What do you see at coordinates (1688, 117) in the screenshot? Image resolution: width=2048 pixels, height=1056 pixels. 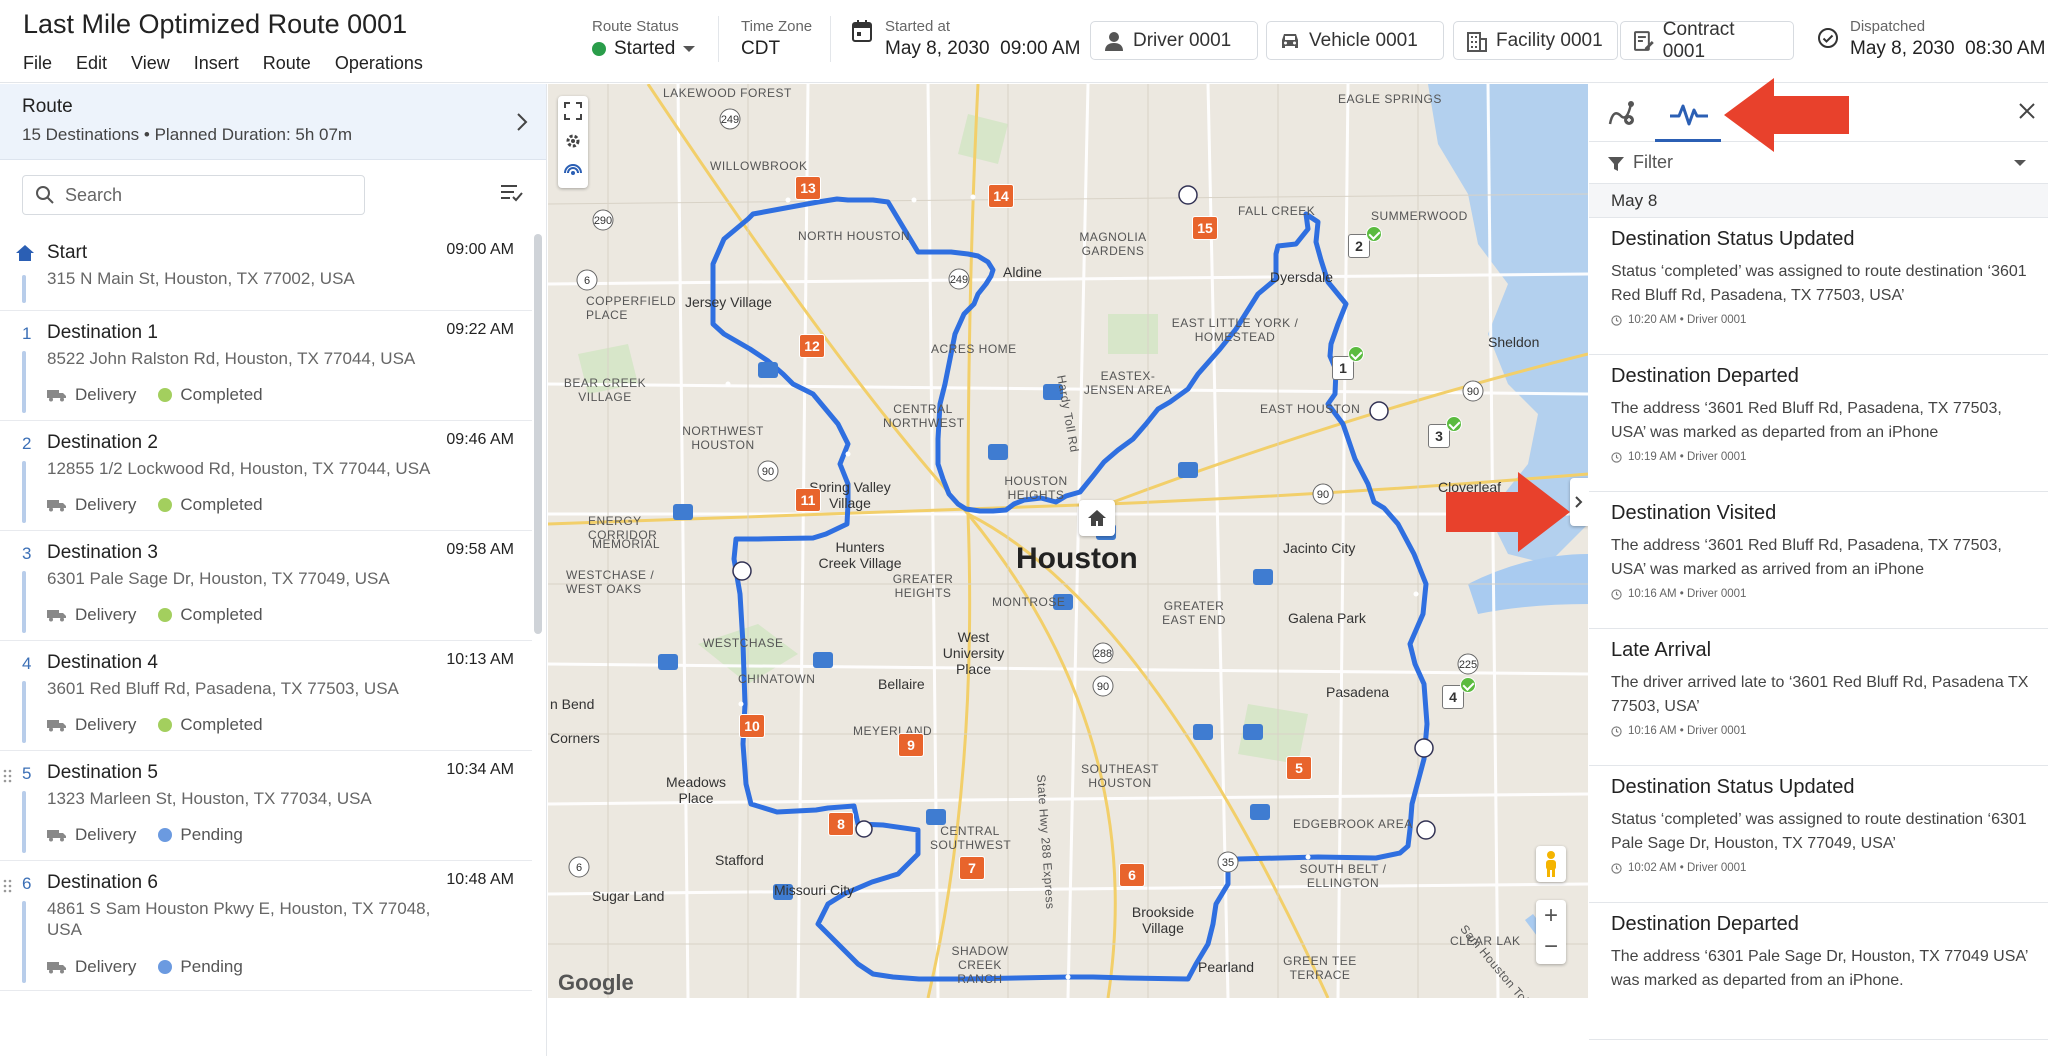 I see `tab-activity` at bounding box center [1688, 117].